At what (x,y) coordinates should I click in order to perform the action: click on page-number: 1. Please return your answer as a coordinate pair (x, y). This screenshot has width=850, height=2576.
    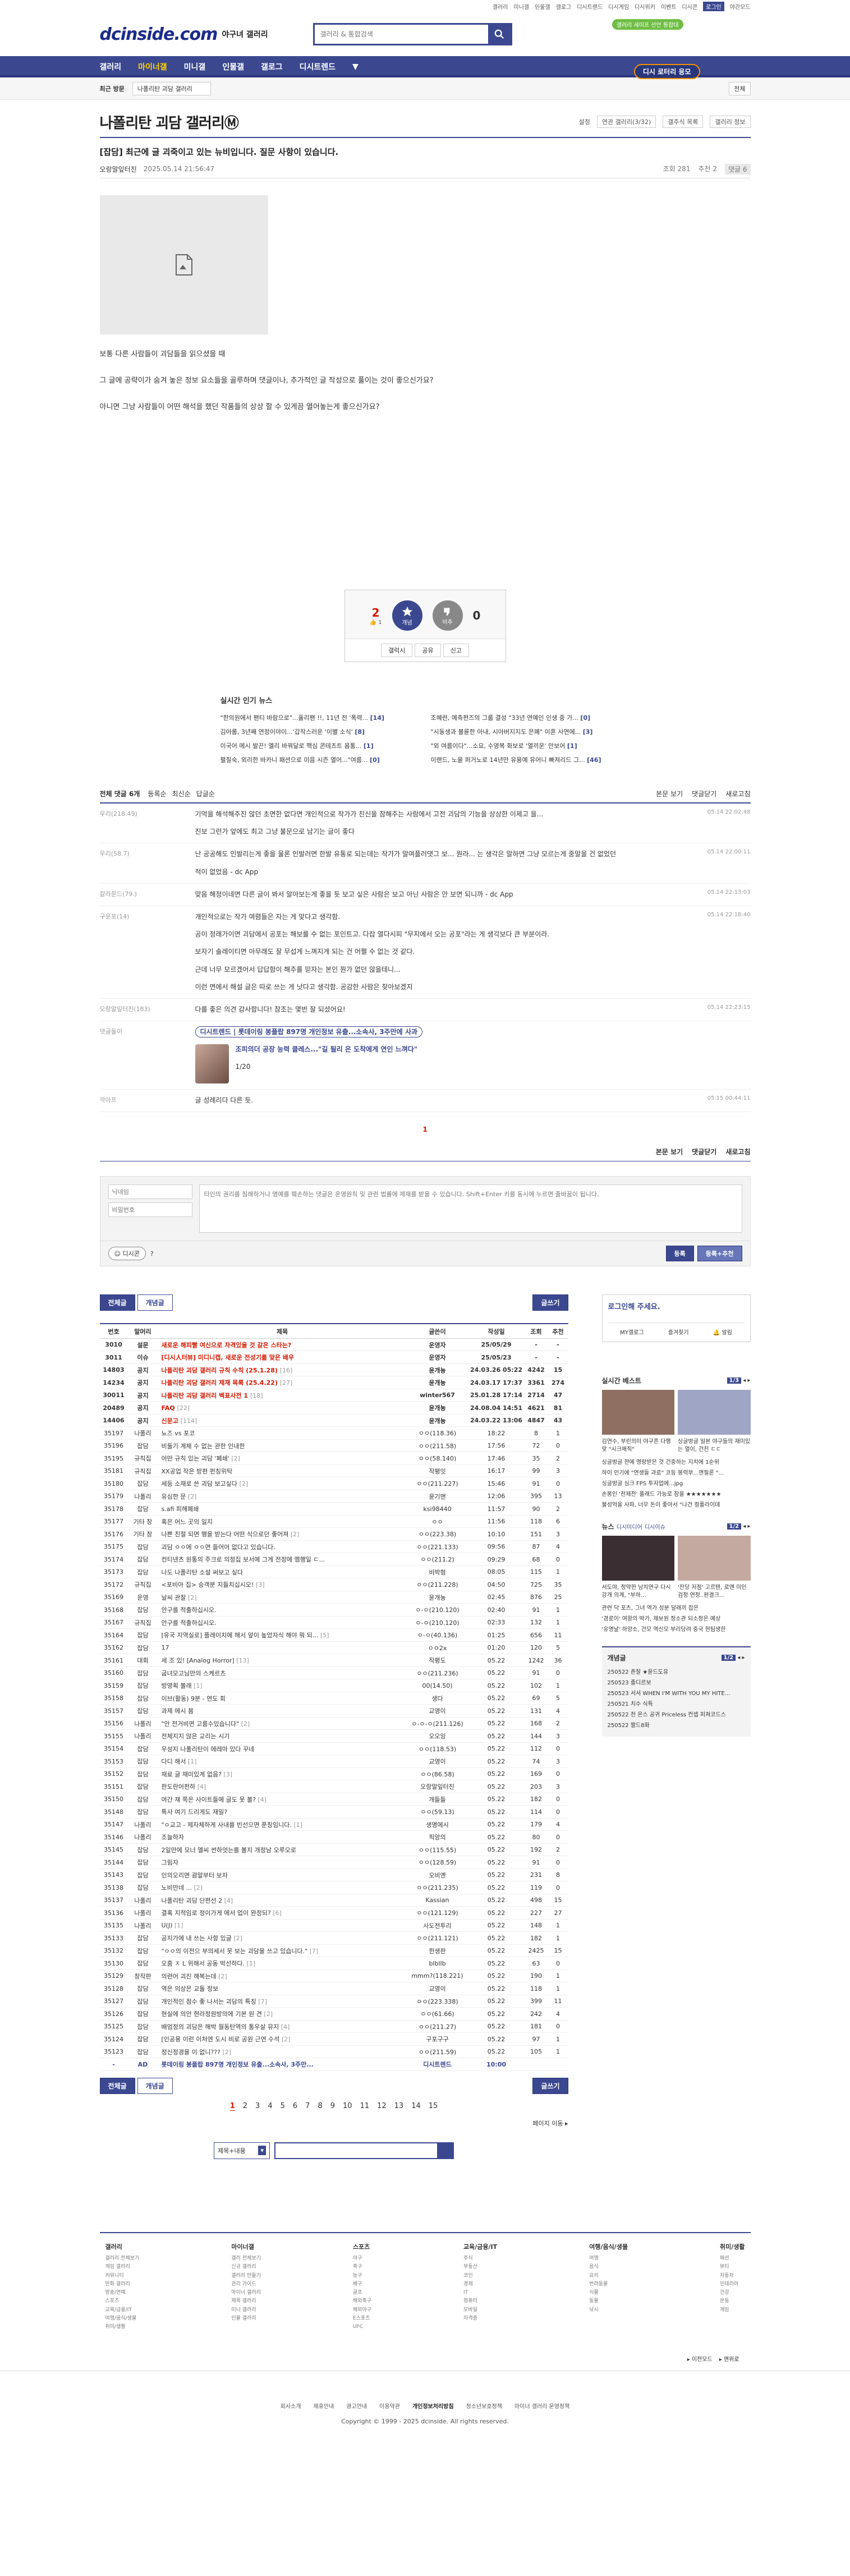
    Looking at the image, I should click on (232, 2106).